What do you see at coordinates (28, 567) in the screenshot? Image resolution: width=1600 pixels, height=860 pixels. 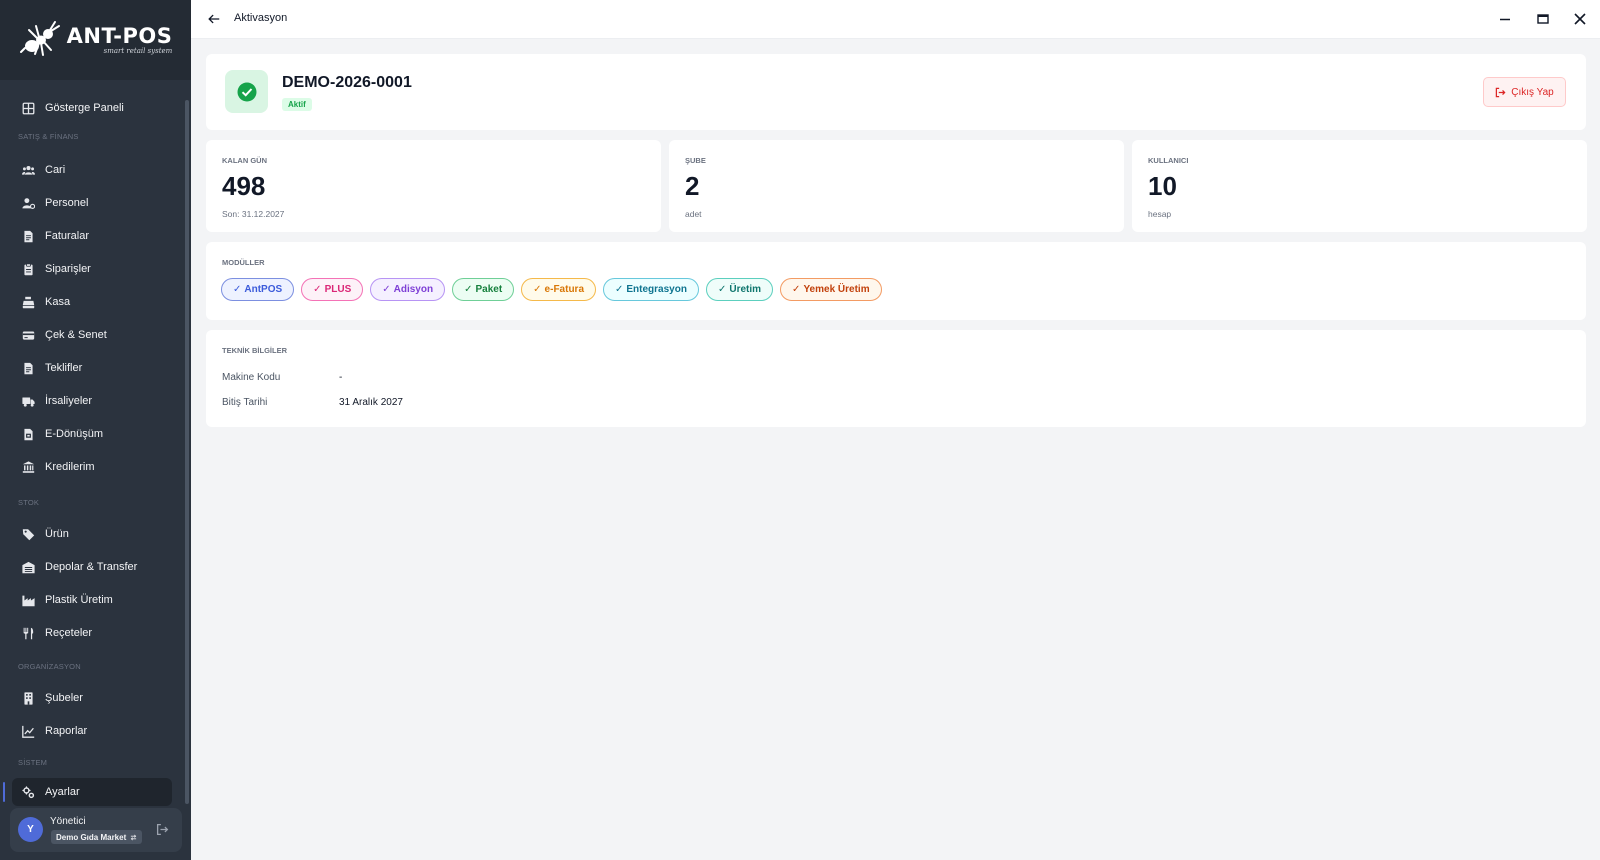 I see `warehouse-icon` at bounding box center [28, 567].